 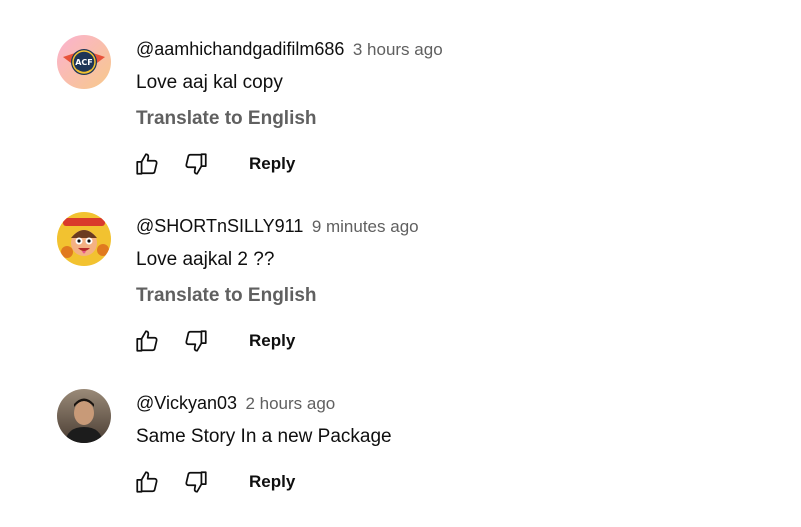 What do you see at coordinates (209, 82) in the screenshot?
I see `comment-text: Love aaj kal copy` at bounding box center [209, 82].